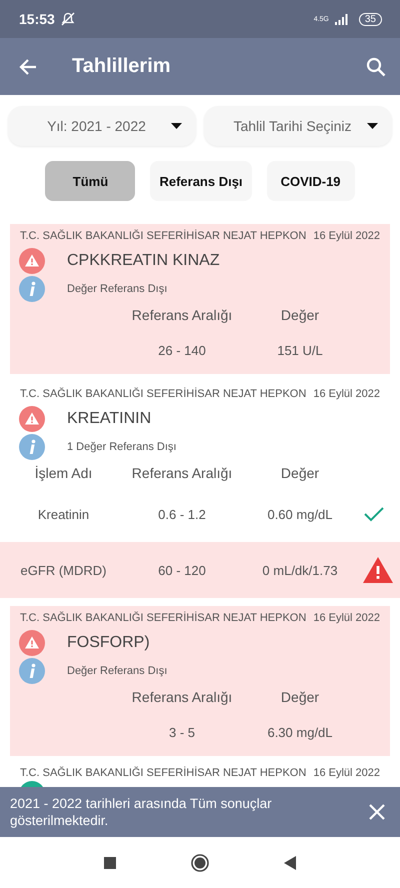 This screenshot has height=888, width=400. I want to click on table-cell-text: 6.30 mg/dL, so click(300, 732).